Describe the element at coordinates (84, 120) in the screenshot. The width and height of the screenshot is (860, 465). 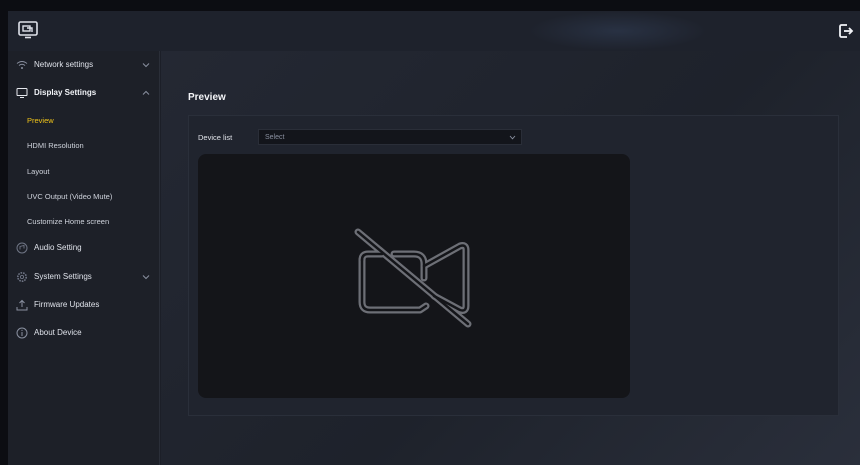
I see `sidebar-subitem-preview: Preview` at that location.